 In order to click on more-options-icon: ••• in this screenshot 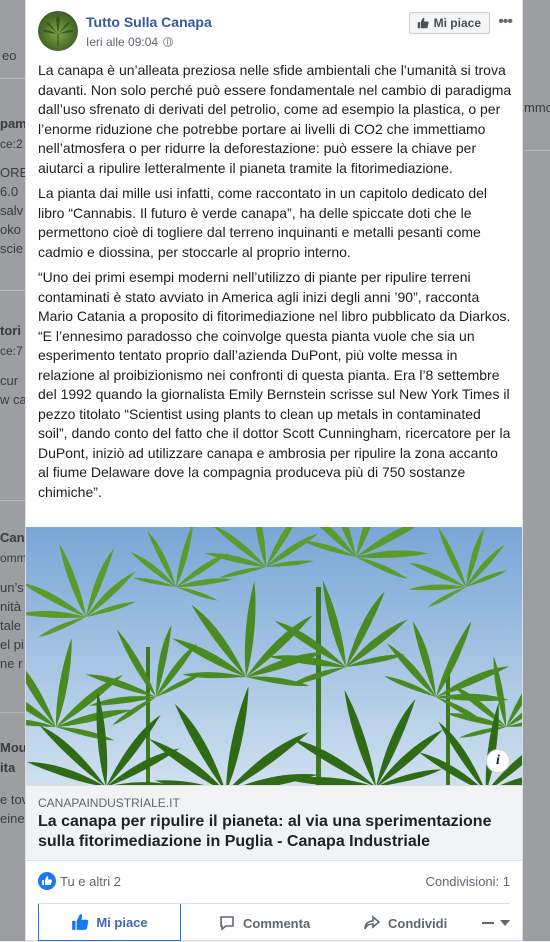, I will do `click(505, 22)`.